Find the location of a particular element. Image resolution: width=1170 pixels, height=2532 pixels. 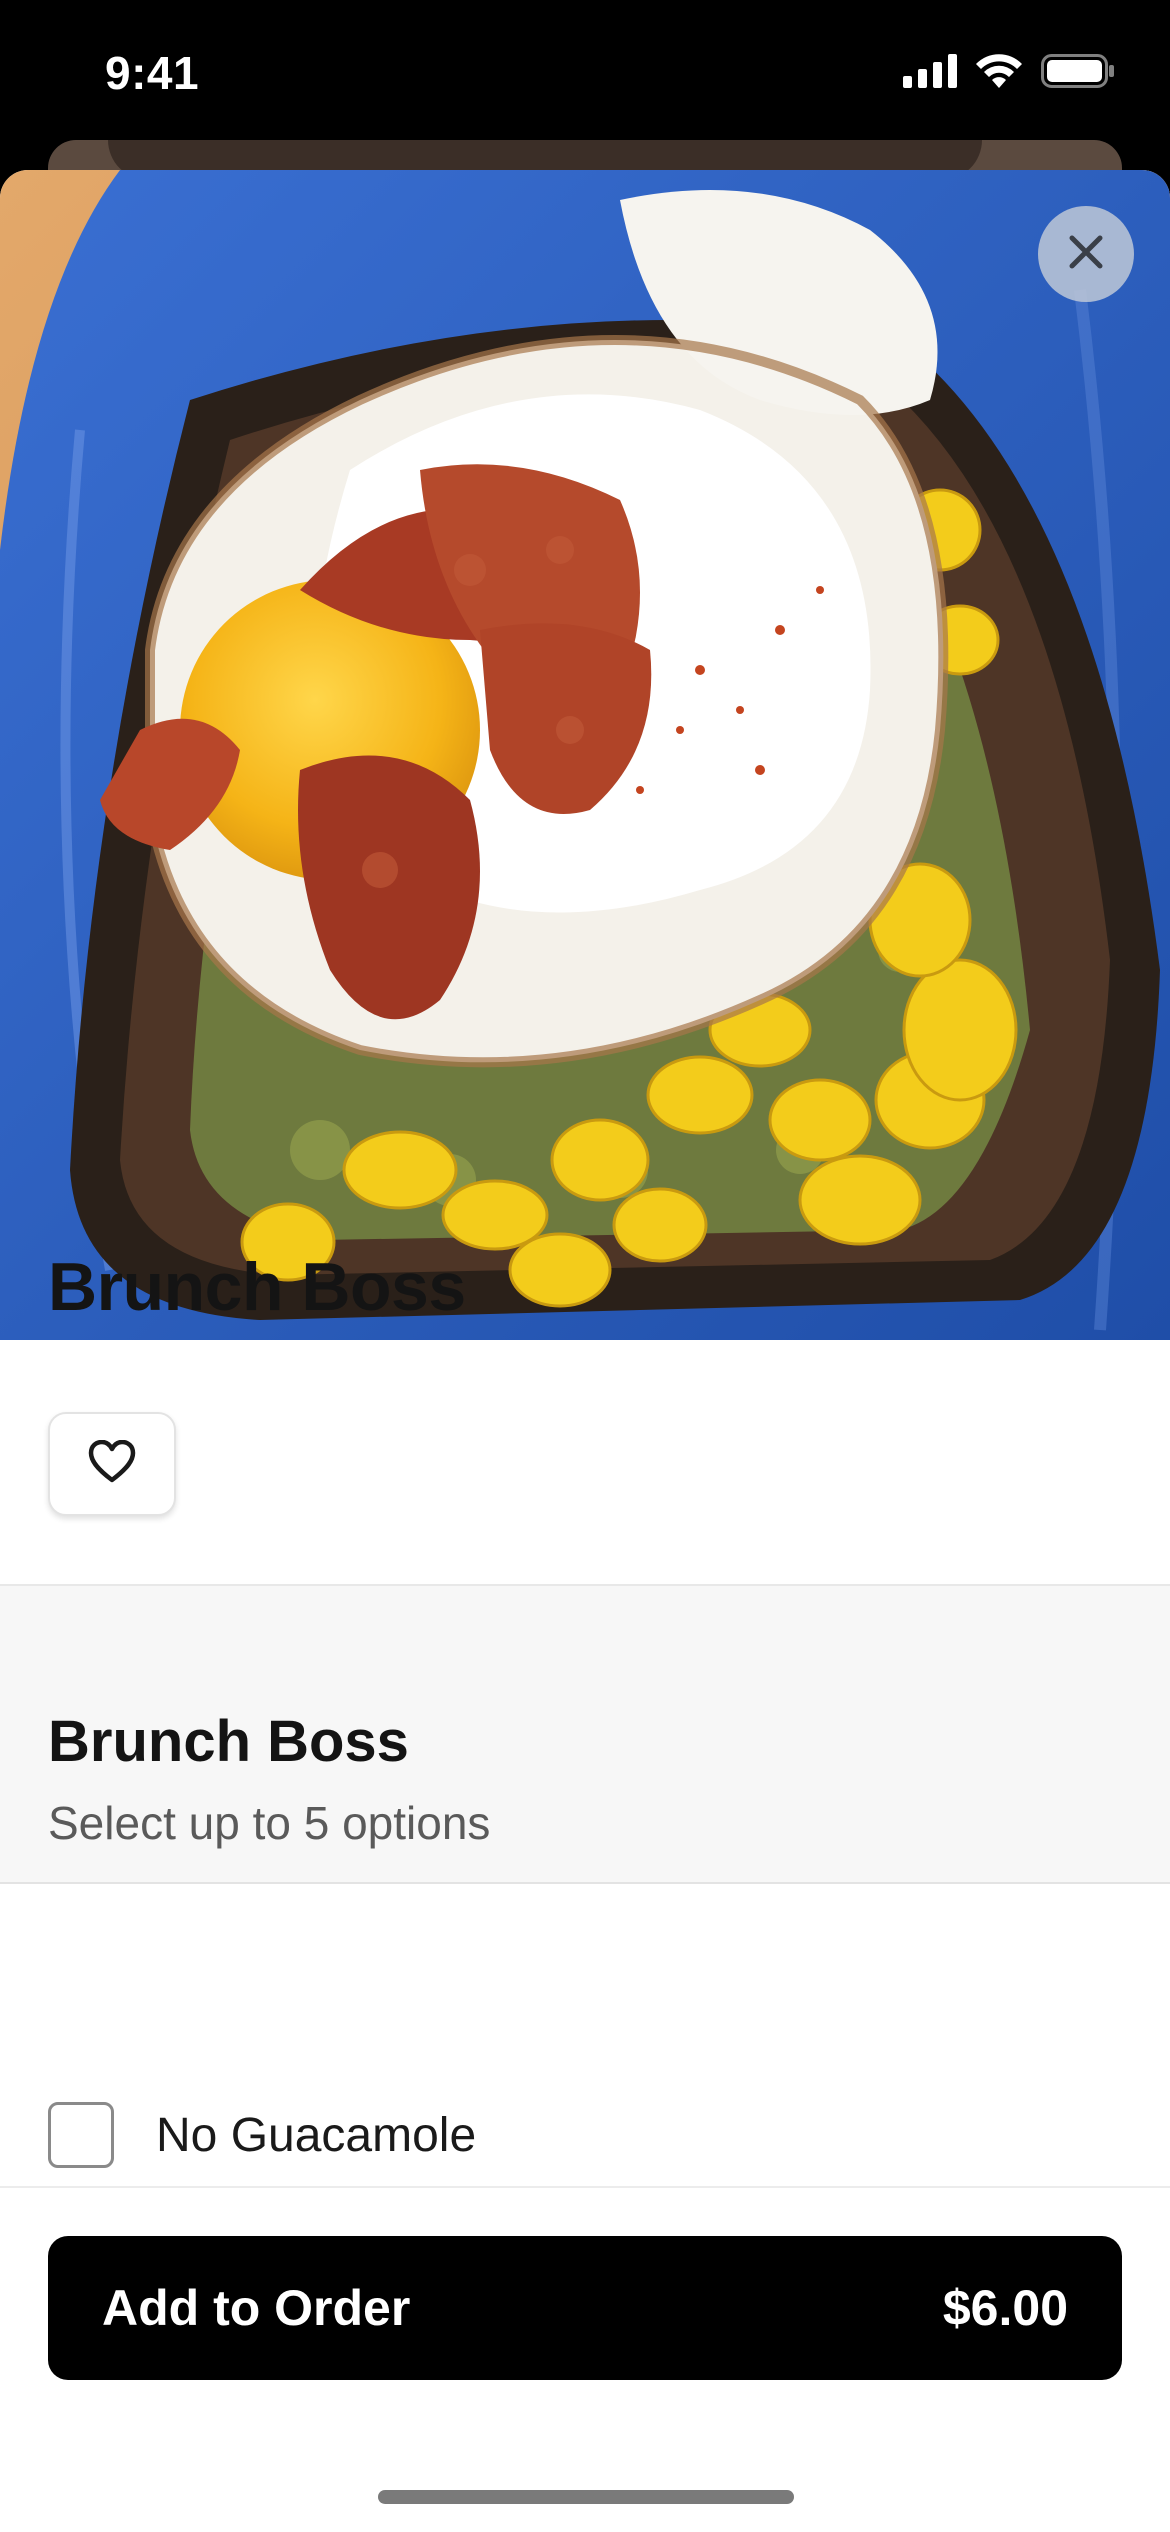

close-icon is located at coordinates (1086, 254).